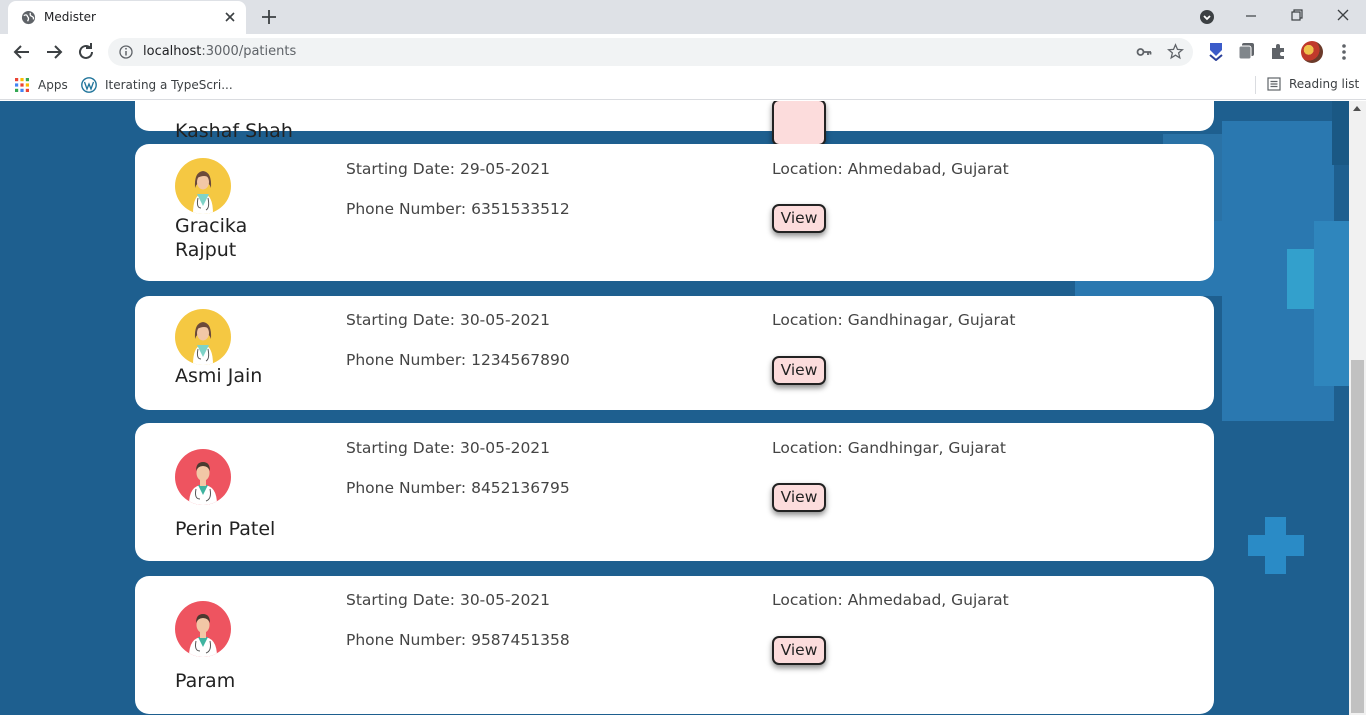 Image resolution: width=1366 pixels, height=728 pixels. I want to click on globe-icon, so click(28, 17).